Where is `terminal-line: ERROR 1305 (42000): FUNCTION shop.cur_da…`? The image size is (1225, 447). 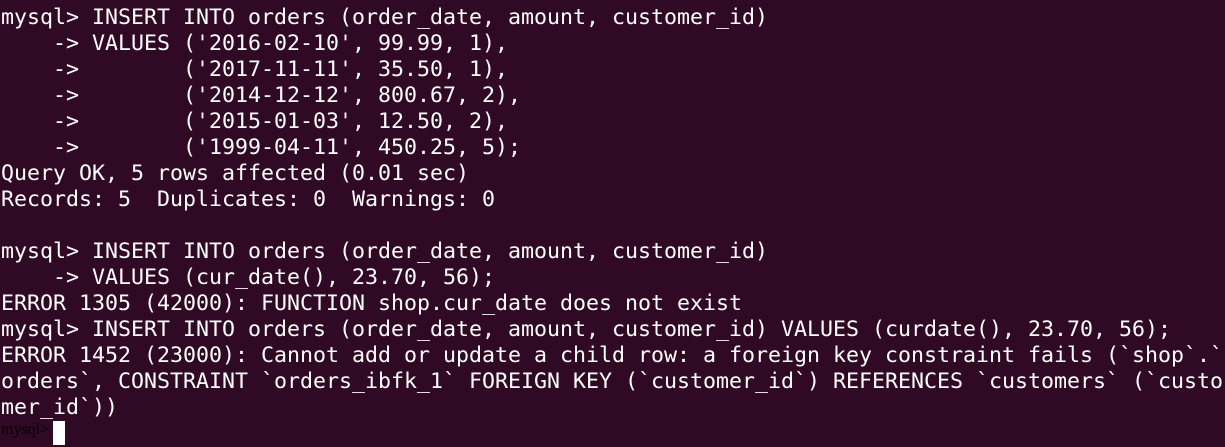
terminal-line: ERROR 1305 (42000): FUNCTION shop.cur_da… is located at coordinates (372, 303).